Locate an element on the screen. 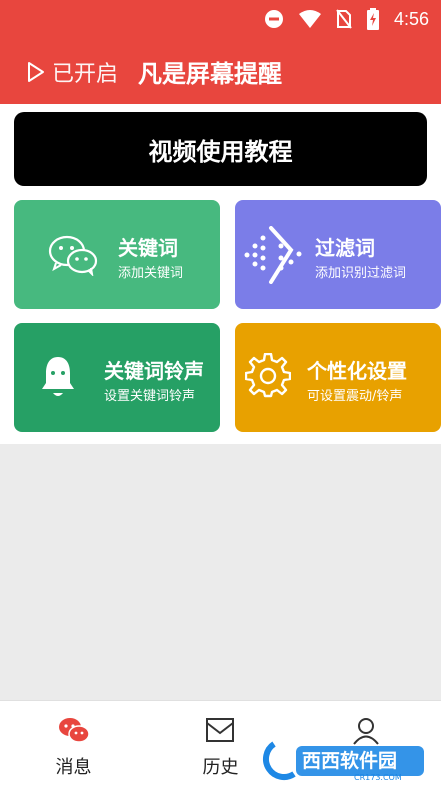 The image size is (441, 790). no-sim-icon is located at coordinates (344, 19).